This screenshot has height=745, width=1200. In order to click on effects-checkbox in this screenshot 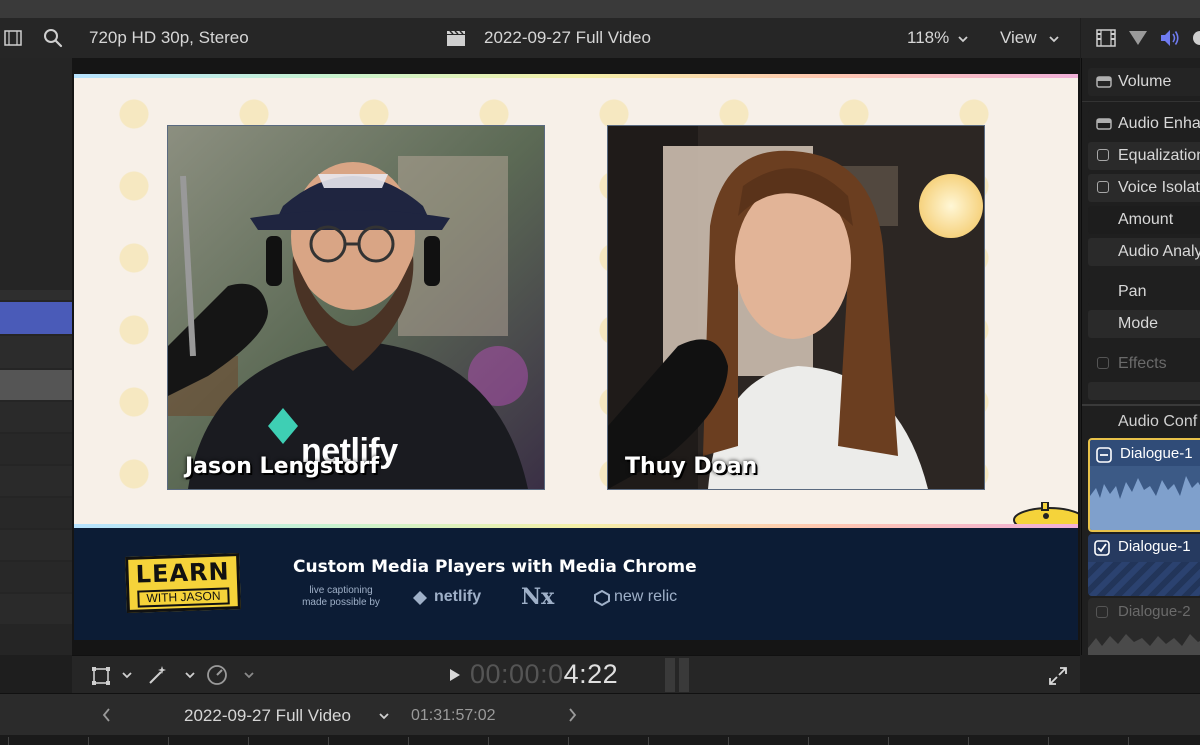, I will do `click(1103, 363)`.